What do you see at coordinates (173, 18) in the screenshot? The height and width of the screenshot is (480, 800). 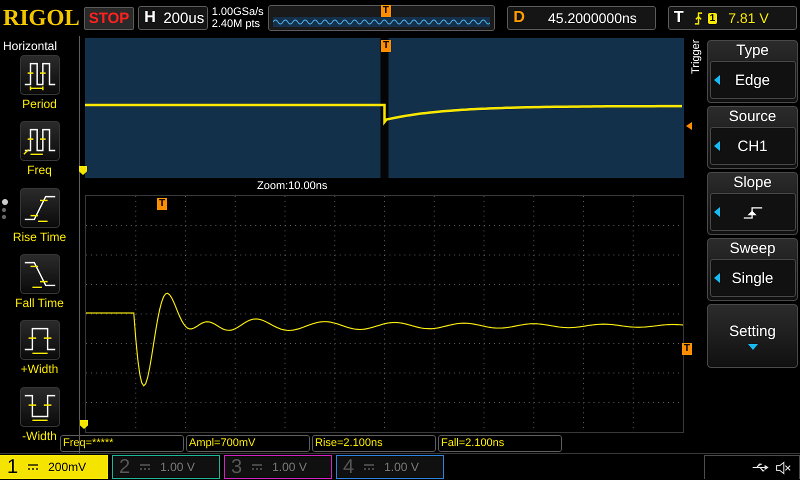 I see `timebase-display: H 200us` at bounding box center [173, 18].